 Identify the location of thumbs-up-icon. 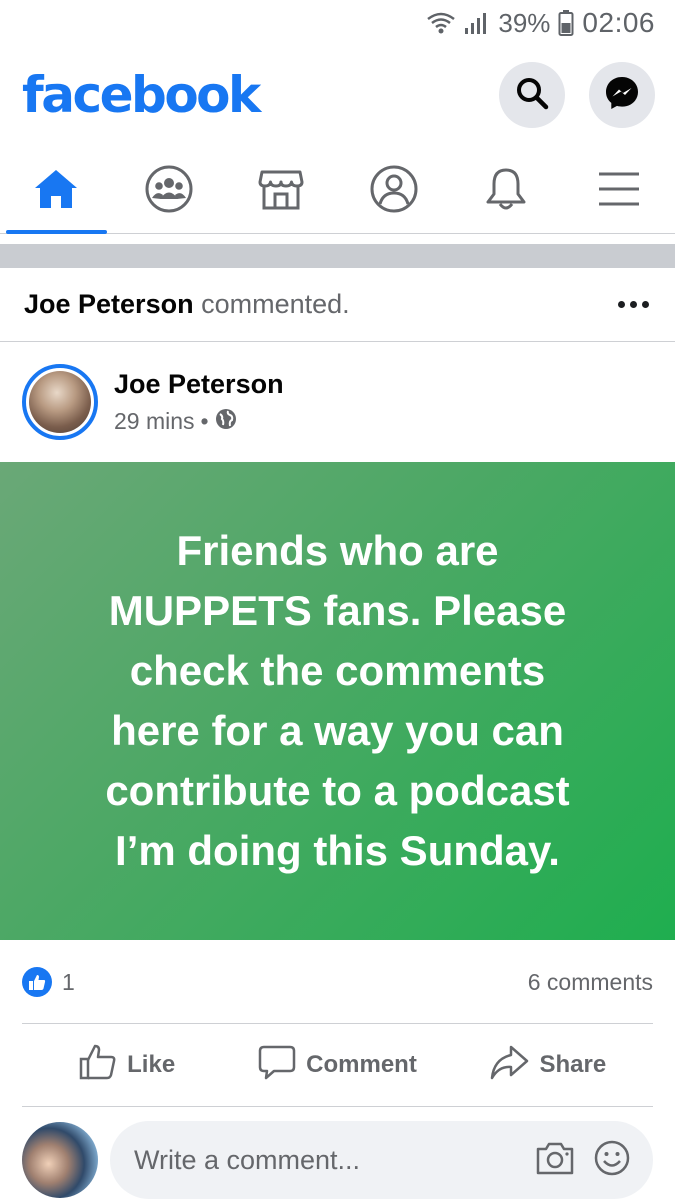
(98, 1065).